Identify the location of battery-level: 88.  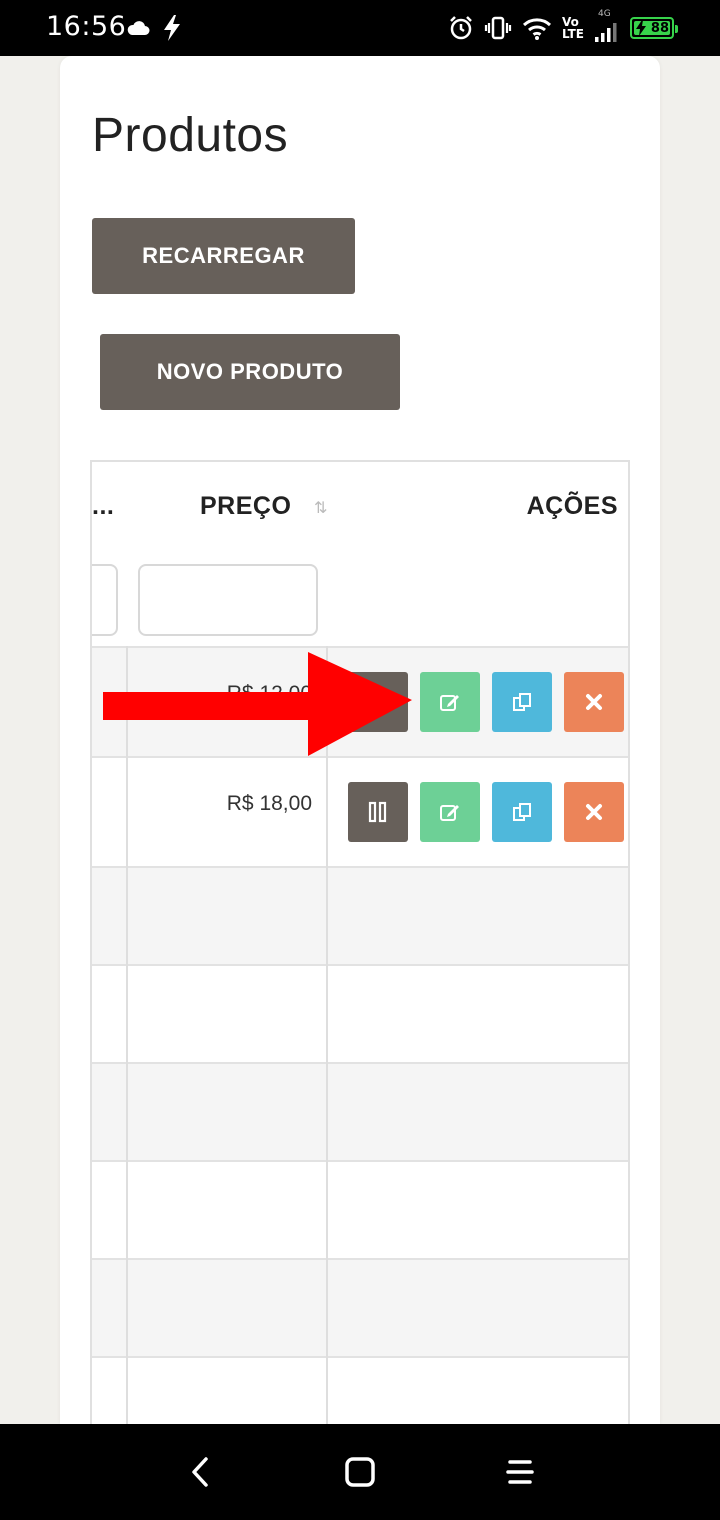
(659, 28).